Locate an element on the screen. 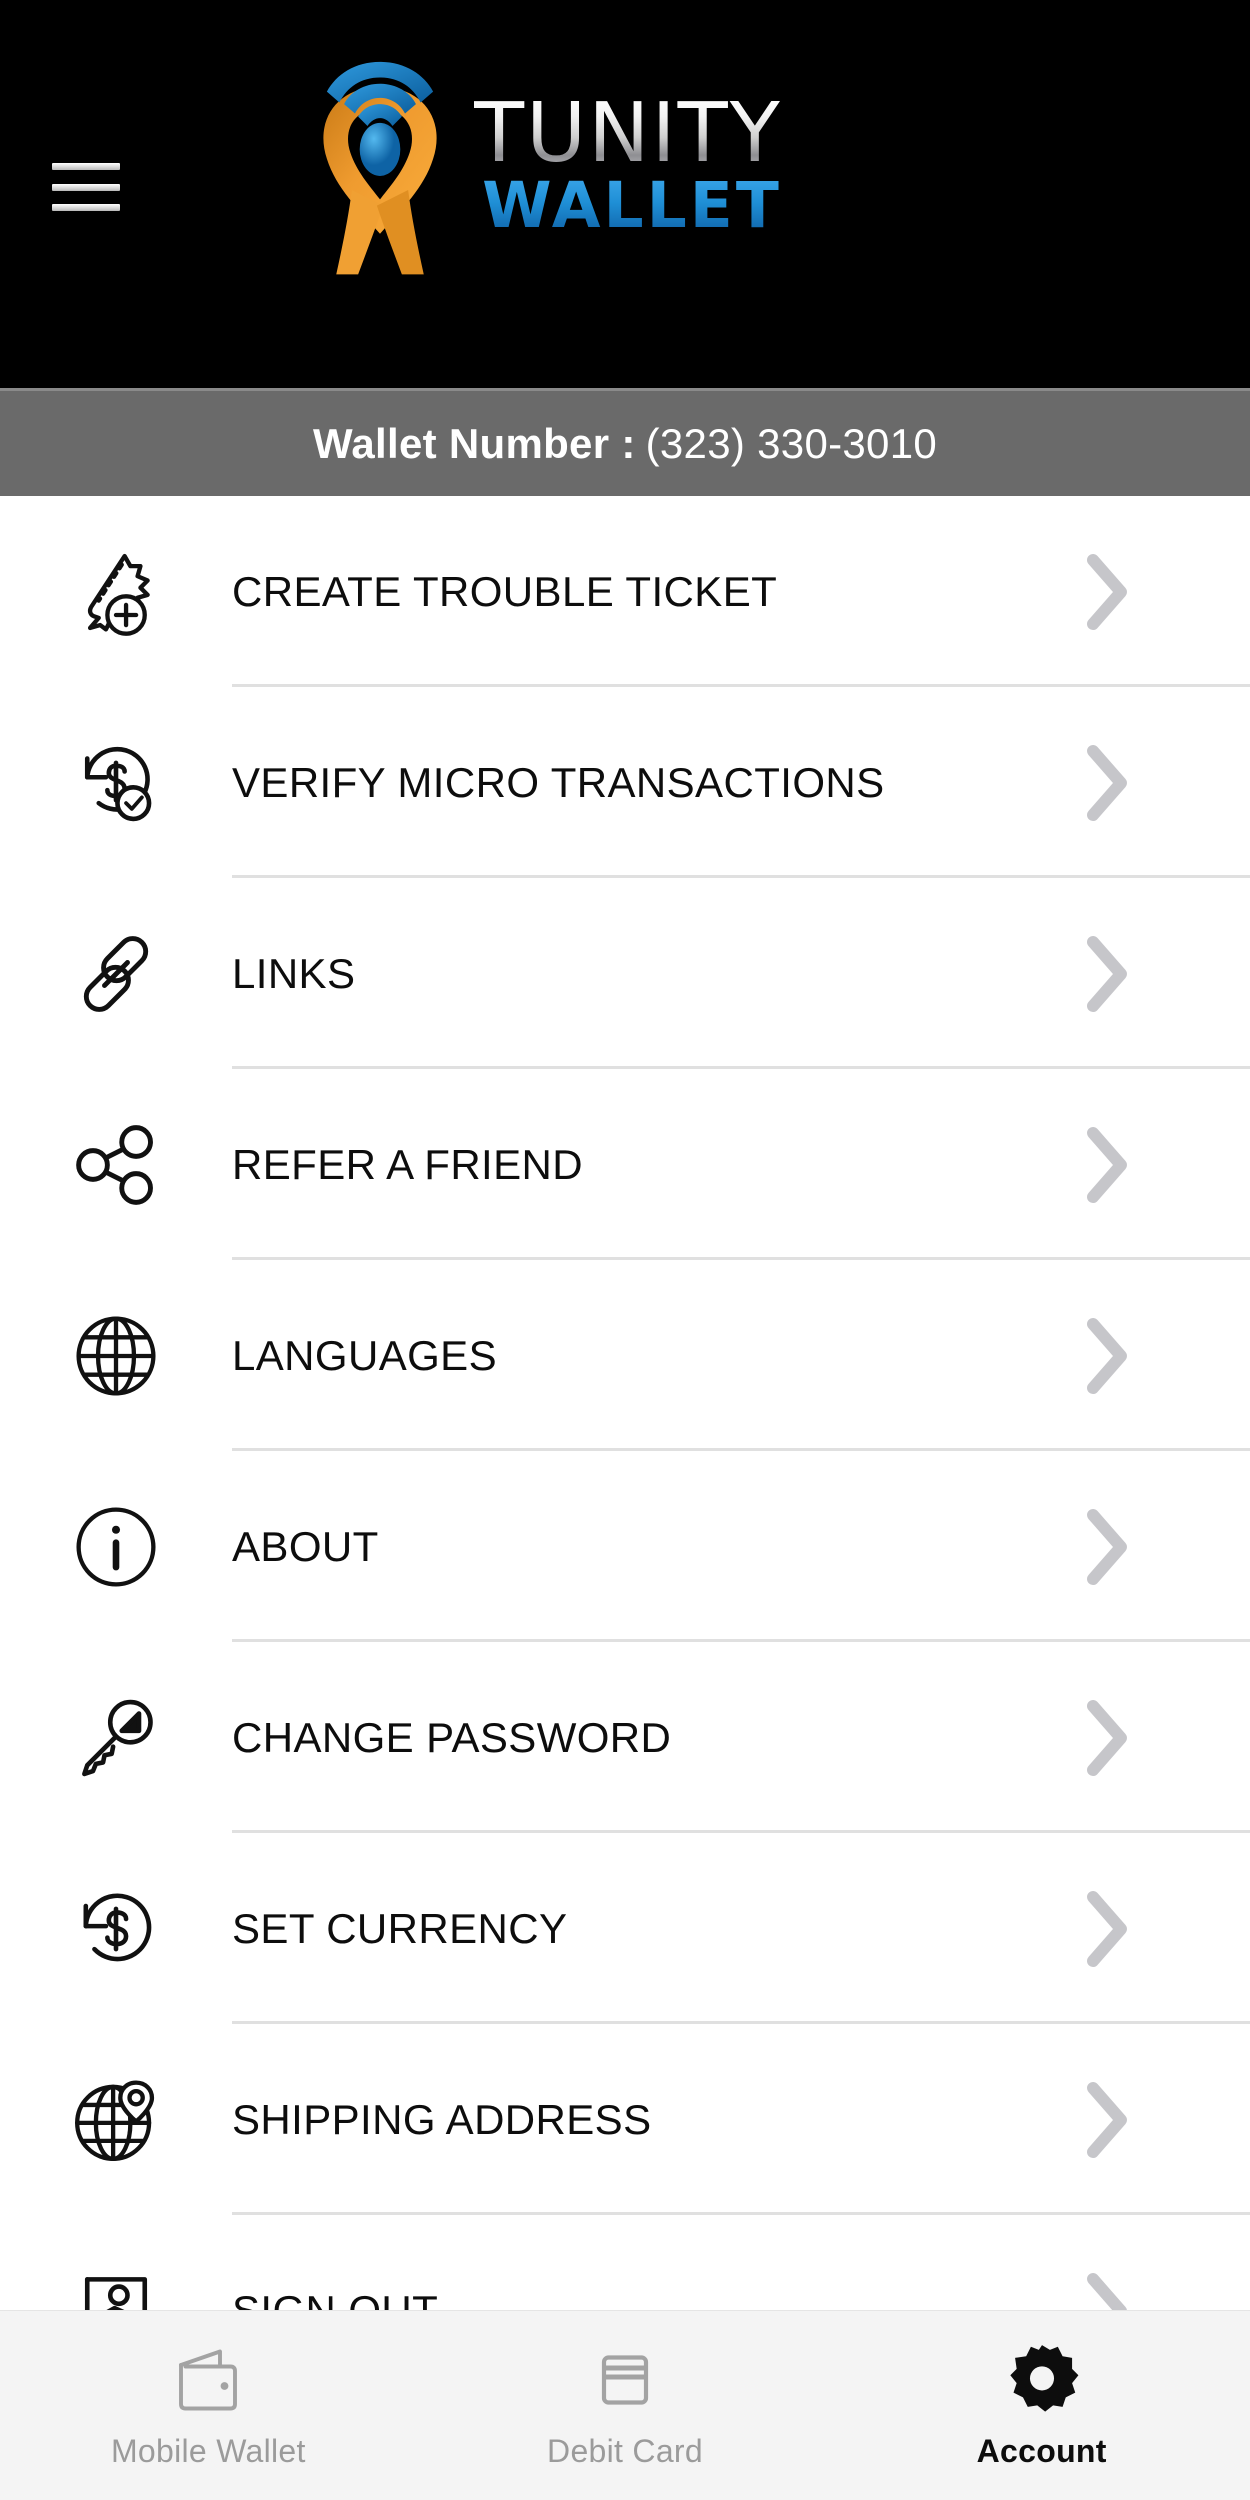  menu-item-label: CREATE TROUBLE TICKET is located at coordinates (505, 591).